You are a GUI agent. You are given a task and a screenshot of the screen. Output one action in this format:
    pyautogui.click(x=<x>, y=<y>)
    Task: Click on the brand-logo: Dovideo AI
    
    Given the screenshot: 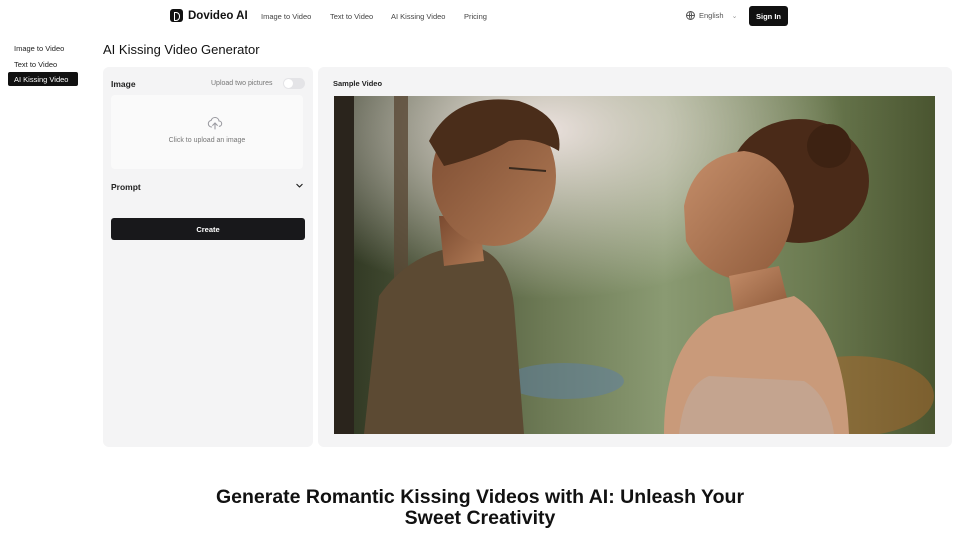 What is the action you would take?
    pyautogui.click(x=209, y=15)
    